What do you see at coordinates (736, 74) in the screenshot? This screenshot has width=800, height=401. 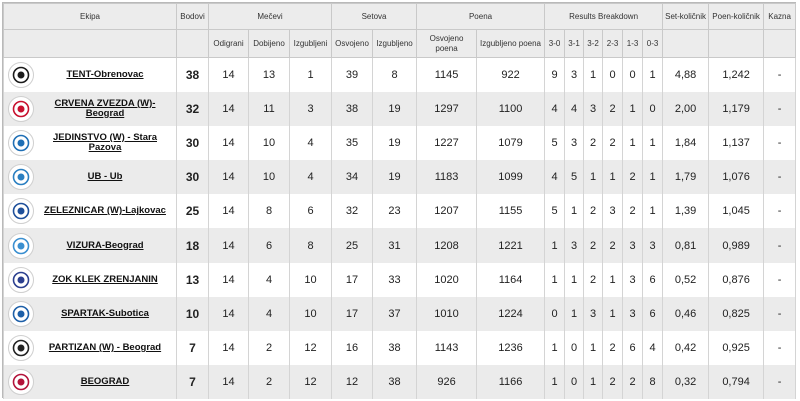 I see `cell-poenk: 1,242` at bounding box center [736, 74].